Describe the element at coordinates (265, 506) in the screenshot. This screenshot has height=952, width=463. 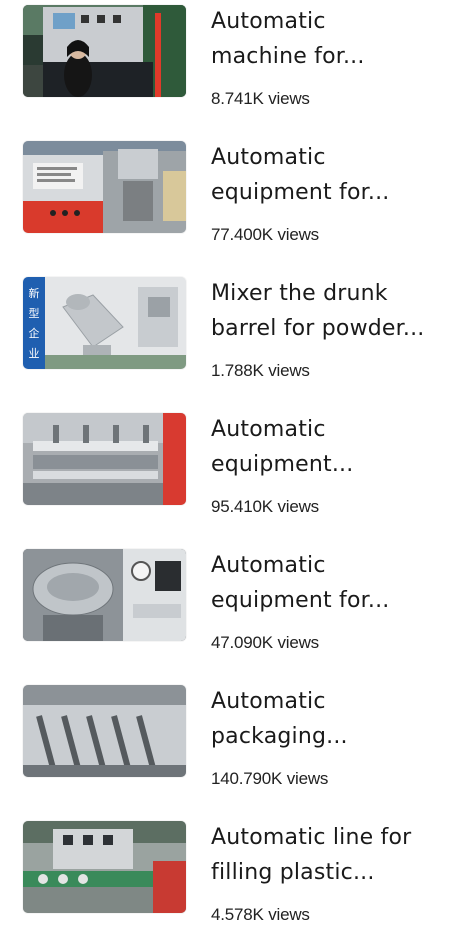
I see `view-count: 95.410K views` at that location.